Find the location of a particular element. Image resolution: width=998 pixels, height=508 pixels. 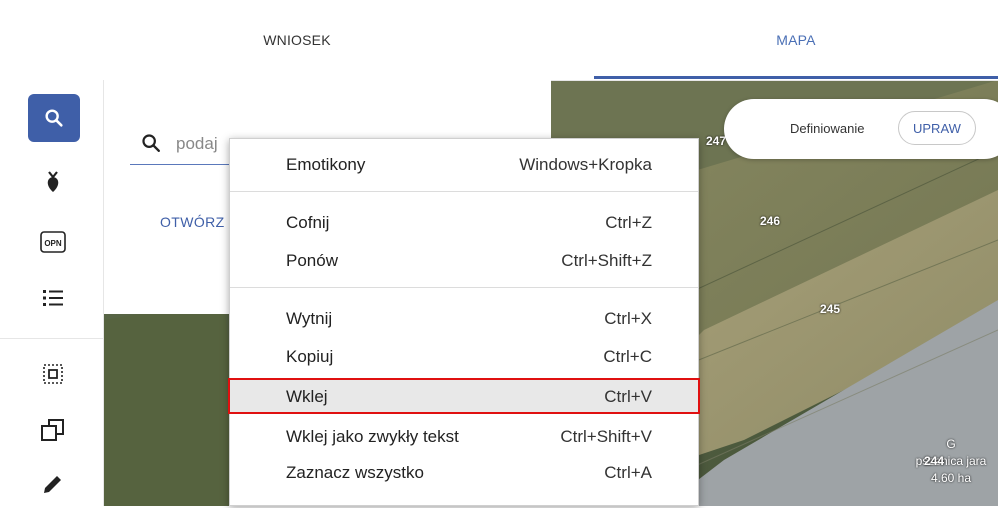

menu-item-shortcut: Ctrl+Z is located at coordinates (628, 222).